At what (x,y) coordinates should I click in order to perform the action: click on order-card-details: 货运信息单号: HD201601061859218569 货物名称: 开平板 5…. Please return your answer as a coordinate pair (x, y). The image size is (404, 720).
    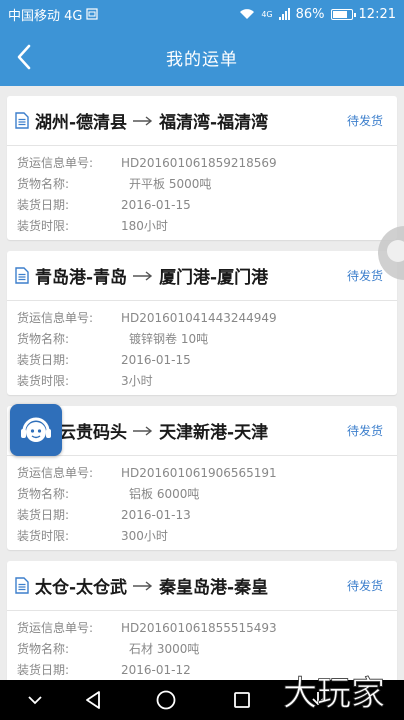
    Looking at the image, I should click on (202, 193).